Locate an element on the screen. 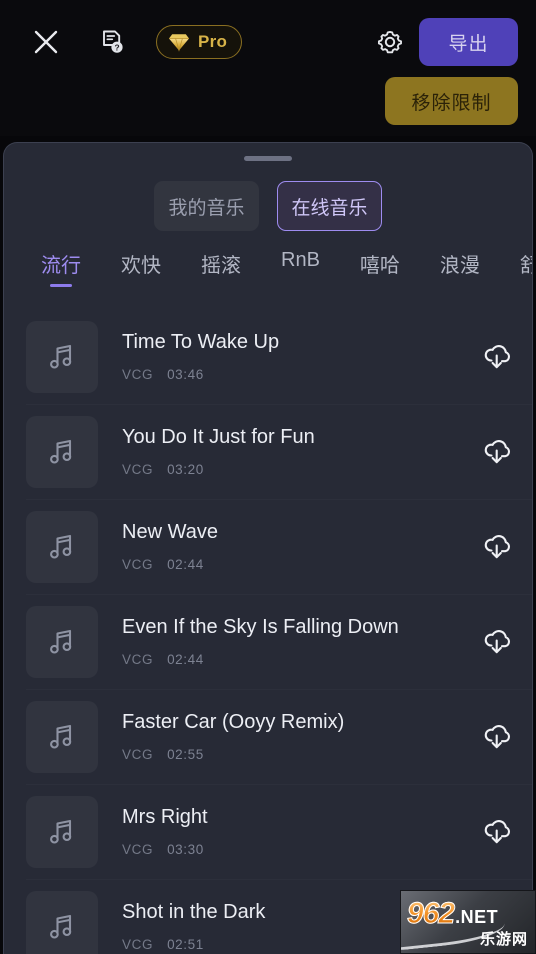 The width and height of the screenshot is (536, 954). song-meta: Faster Car (Ooyy Remix) VCG 02:55 is located at coordinates (292, 736).